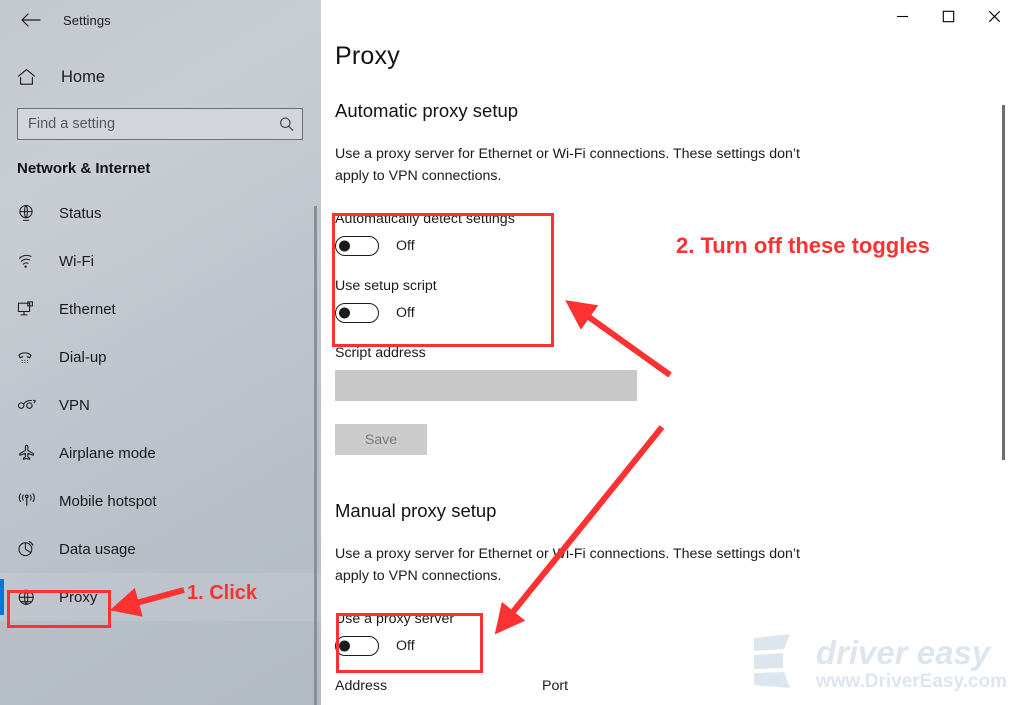 Image resolution: width=1017 pixels, height=705 pixels. What do you see at coordinates (386, 286) in the screenshot?
I see `setup-script-label: Use setup script` at bounding box center [386, 286].